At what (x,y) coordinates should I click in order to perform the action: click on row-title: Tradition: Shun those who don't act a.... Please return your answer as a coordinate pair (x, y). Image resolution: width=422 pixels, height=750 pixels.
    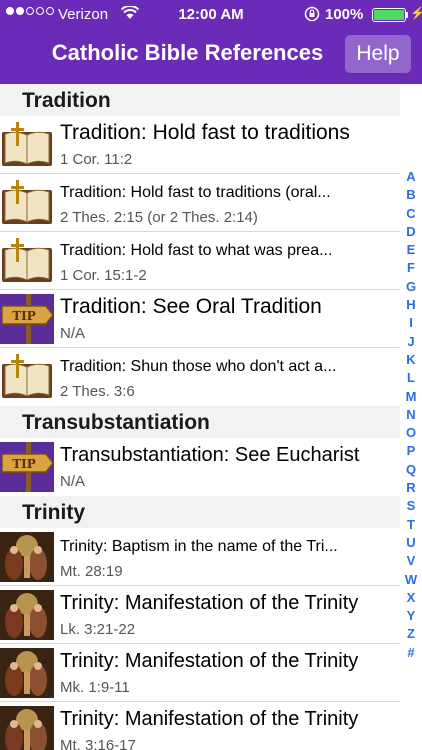
    Looking at the image, I should click on (198, 366).